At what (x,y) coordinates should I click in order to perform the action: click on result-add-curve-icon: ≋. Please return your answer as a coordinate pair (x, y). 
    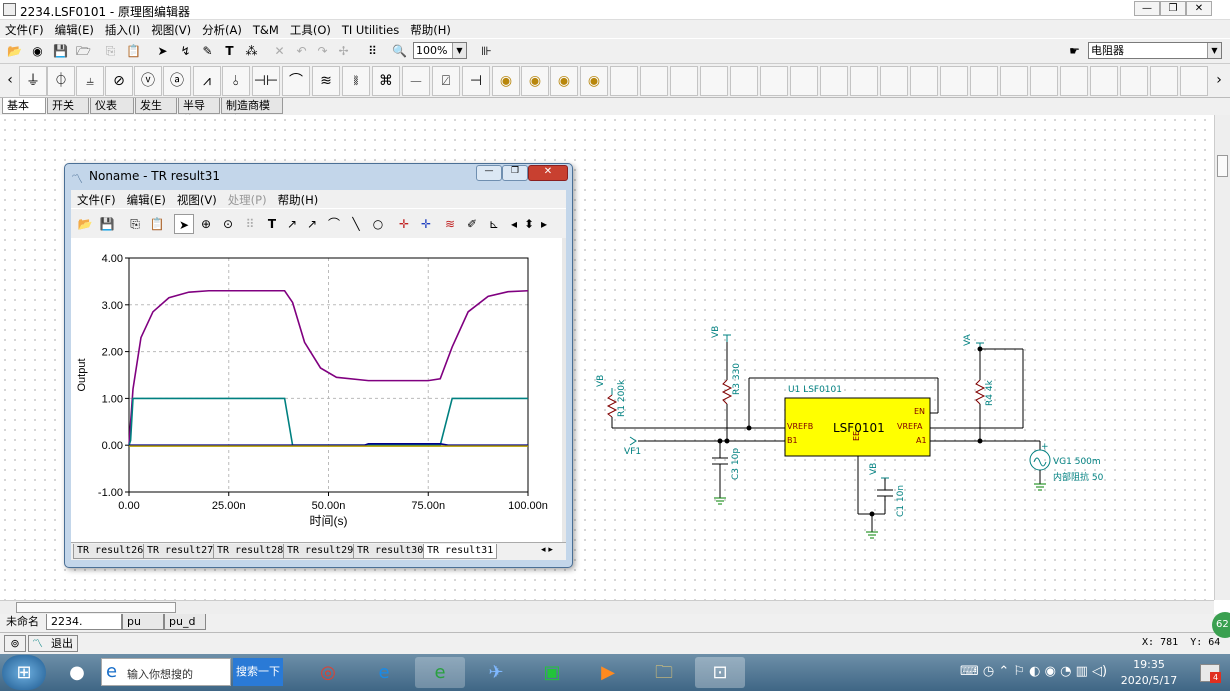
    Looking at the image, I should click on (450, 224).